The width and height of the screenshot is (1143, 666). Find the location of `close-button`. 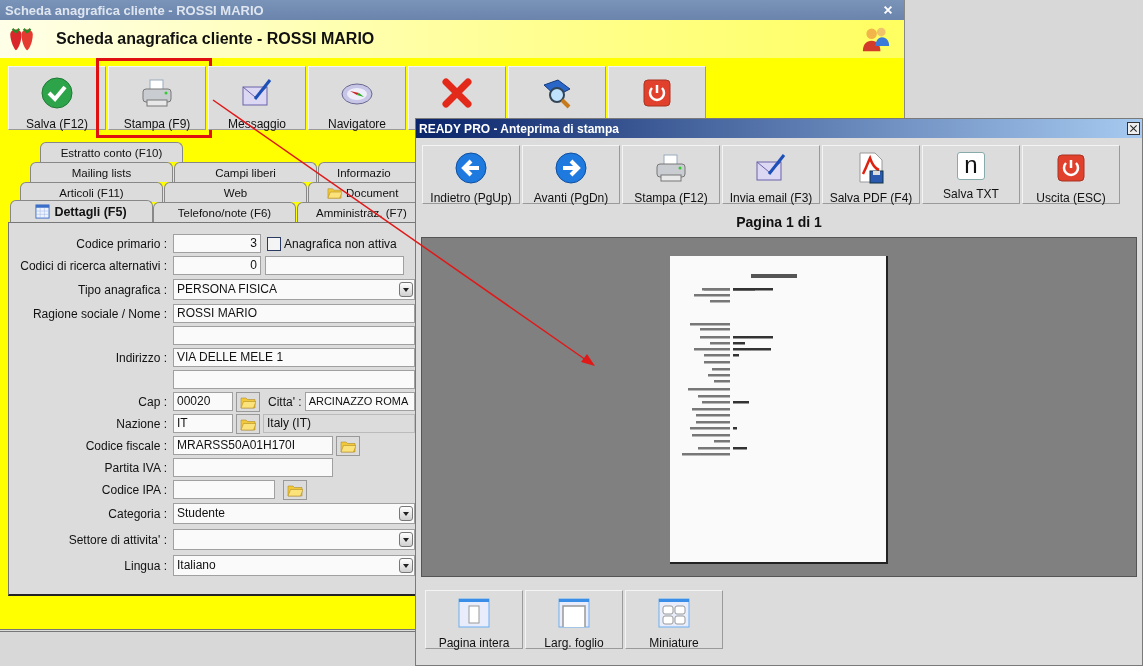

close-button is located at coordinates (1133, 128).